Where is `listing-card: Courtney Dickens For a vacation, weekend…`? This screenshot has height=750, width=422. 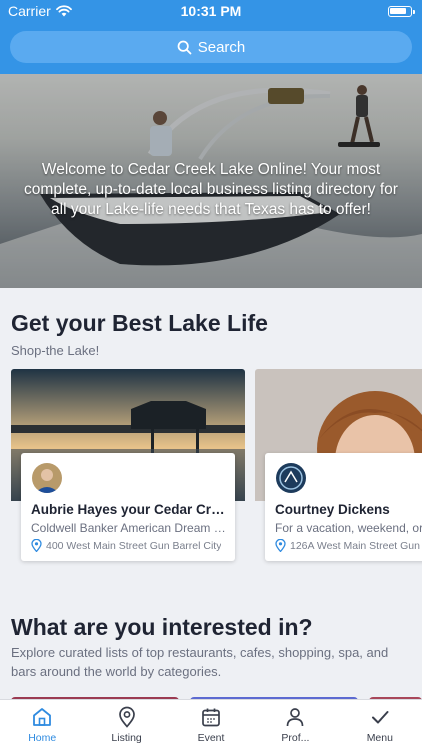 listing-card: Courtney Dickens For a vacation, weekend… is located at coordinates (338, 468).